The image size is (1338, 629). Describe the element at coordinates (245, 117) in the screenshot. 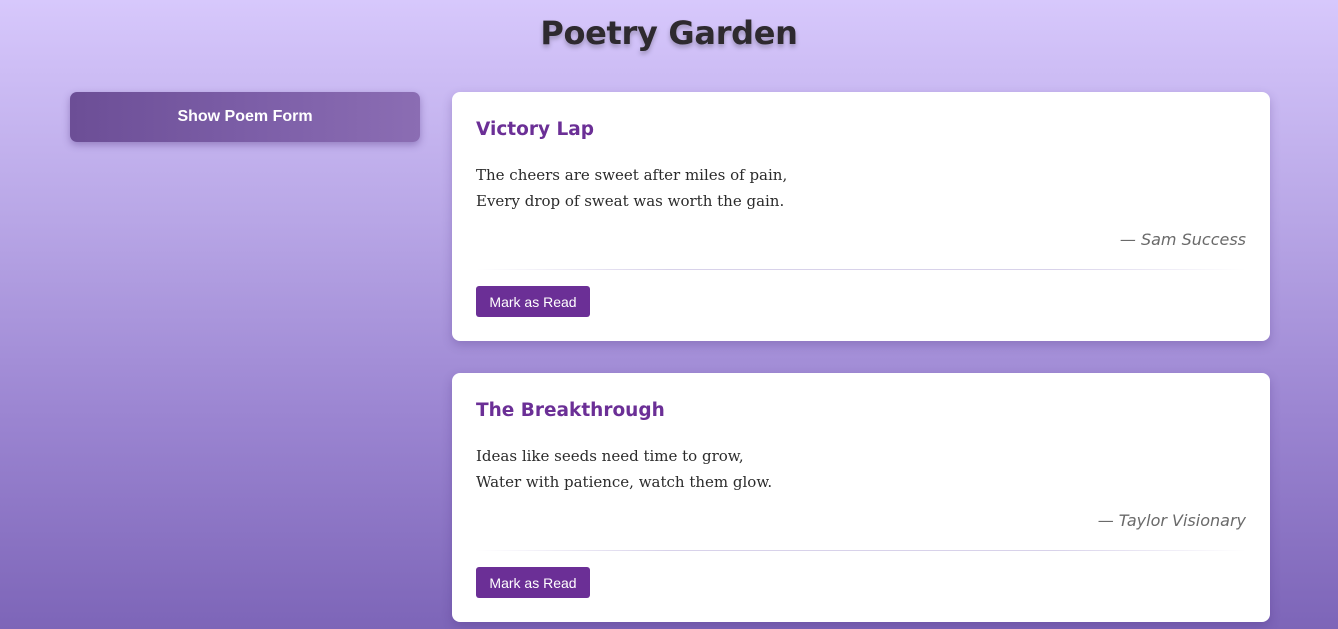

I see `show-poem-form-button: Show Poem Form` at that location.